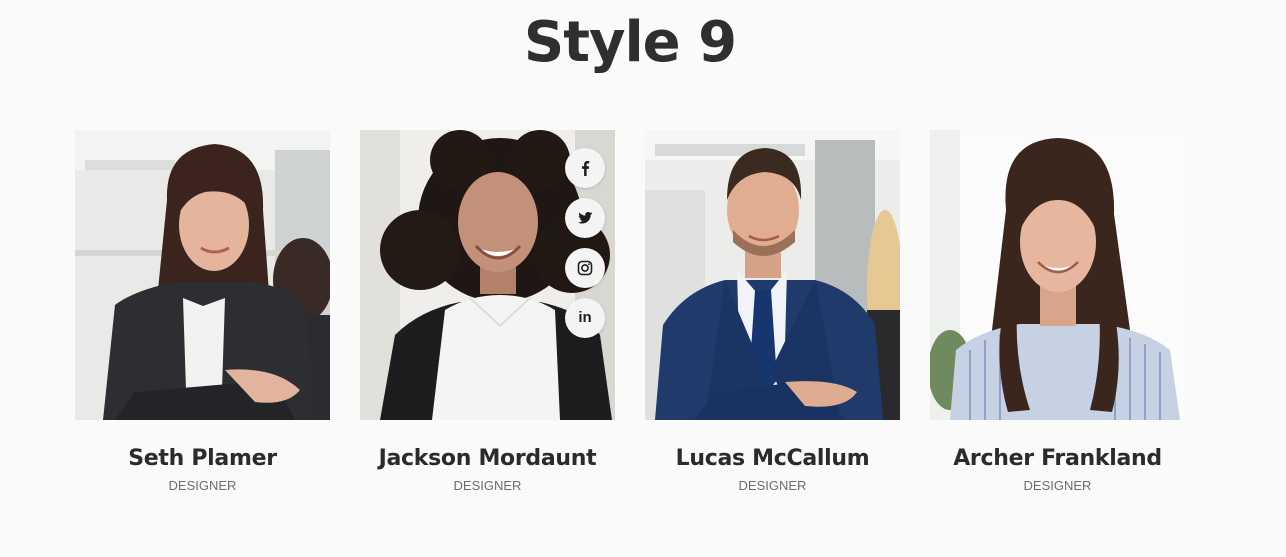 The width and height of the screenshot is (1286, 557). I want to click on facebook-button, so click(585, 168).